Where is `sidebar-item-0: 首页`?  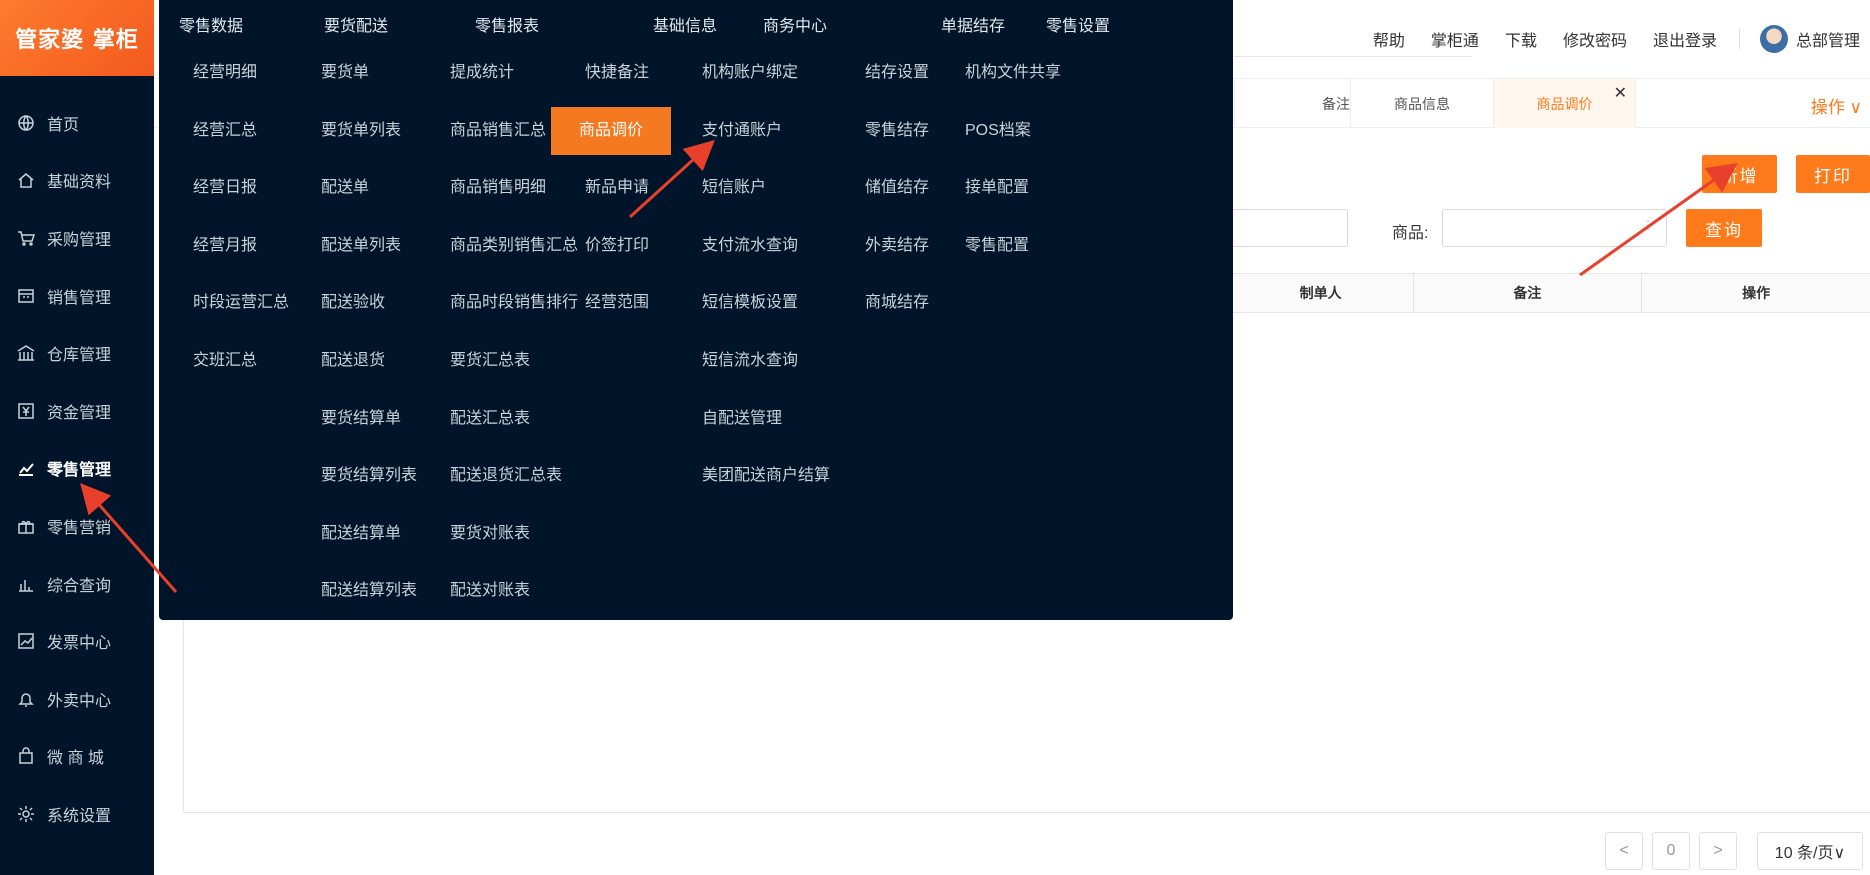 sidebar-item-0: 首页 is located at coordinates (77, 123).